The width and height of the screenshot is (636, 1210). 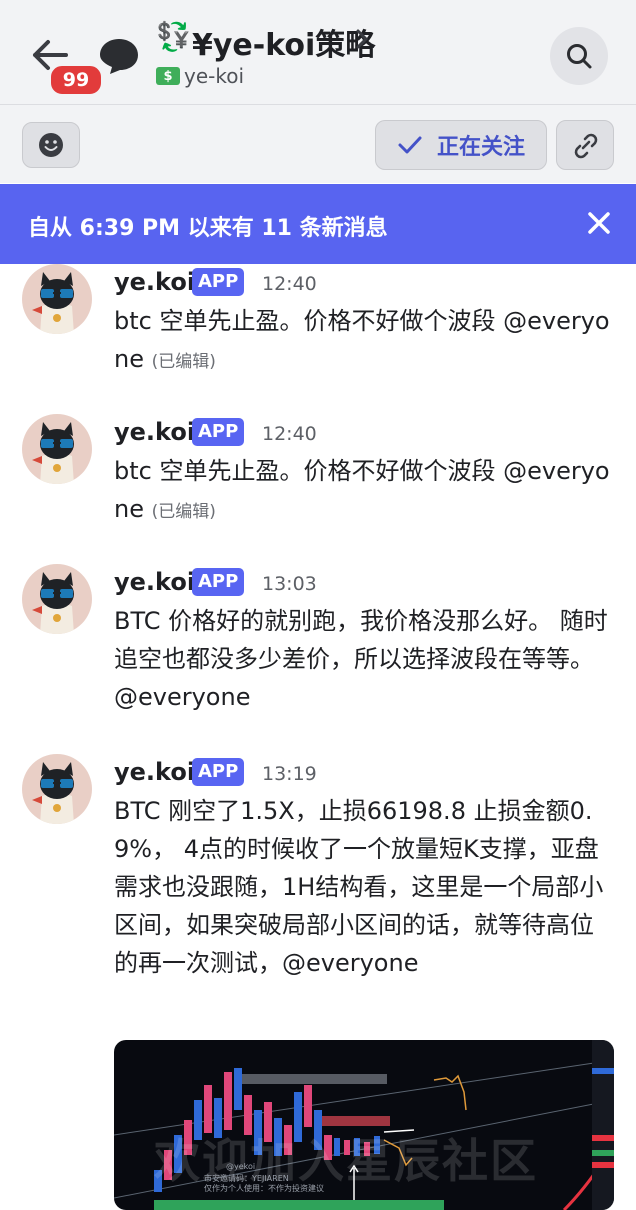 I want to click on copy-link-button, so click(x=585, y=145).